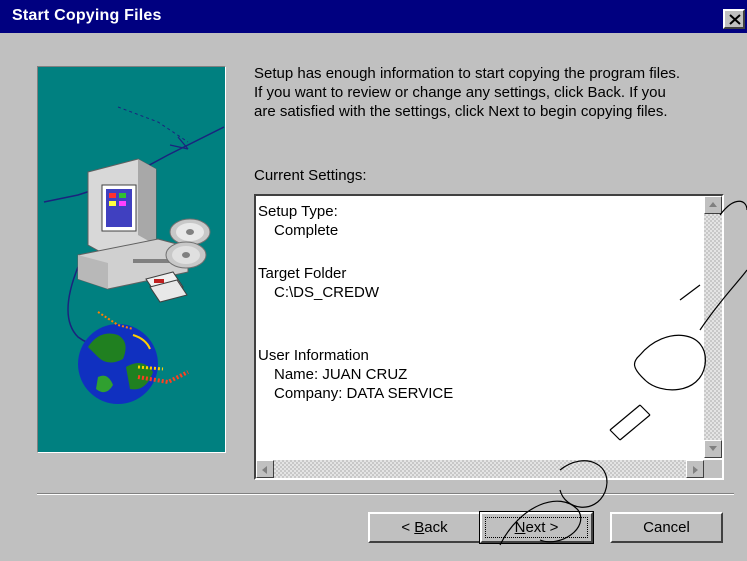  I want to click on target-folder-label: Target Folder, so click(302, 273).